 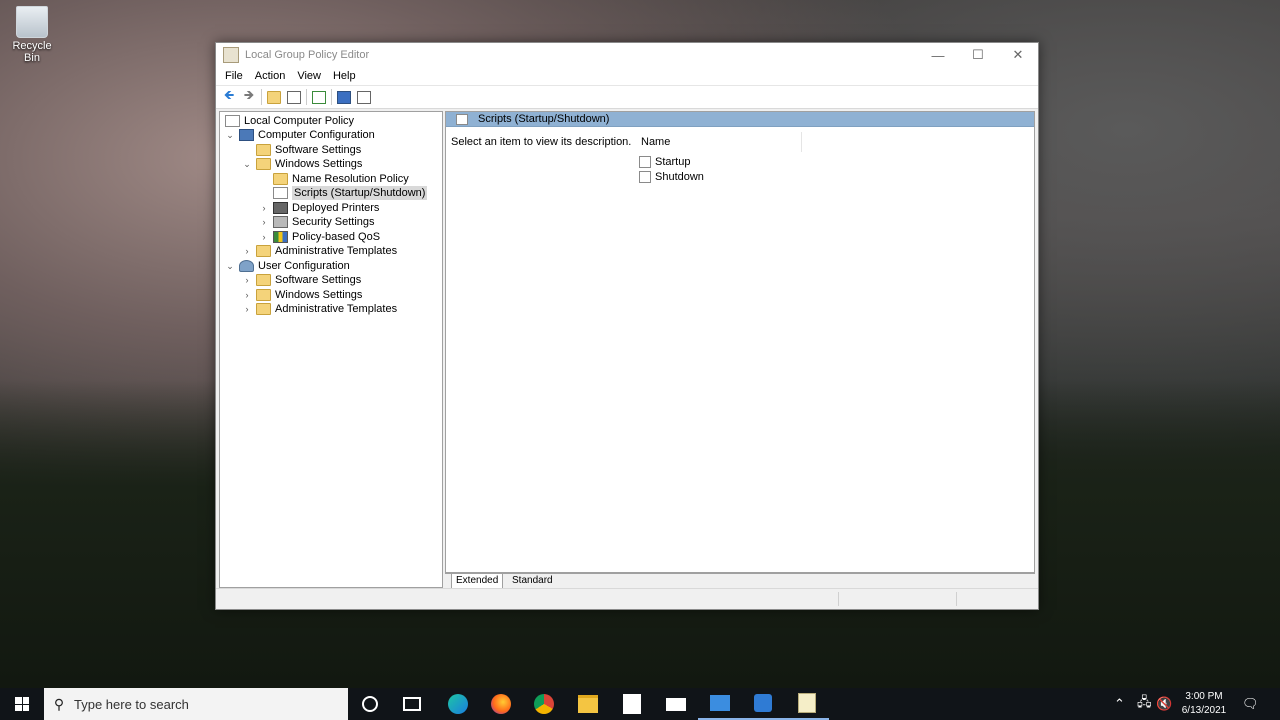 I want to click on mail-icon, so click(x=676, y=704).